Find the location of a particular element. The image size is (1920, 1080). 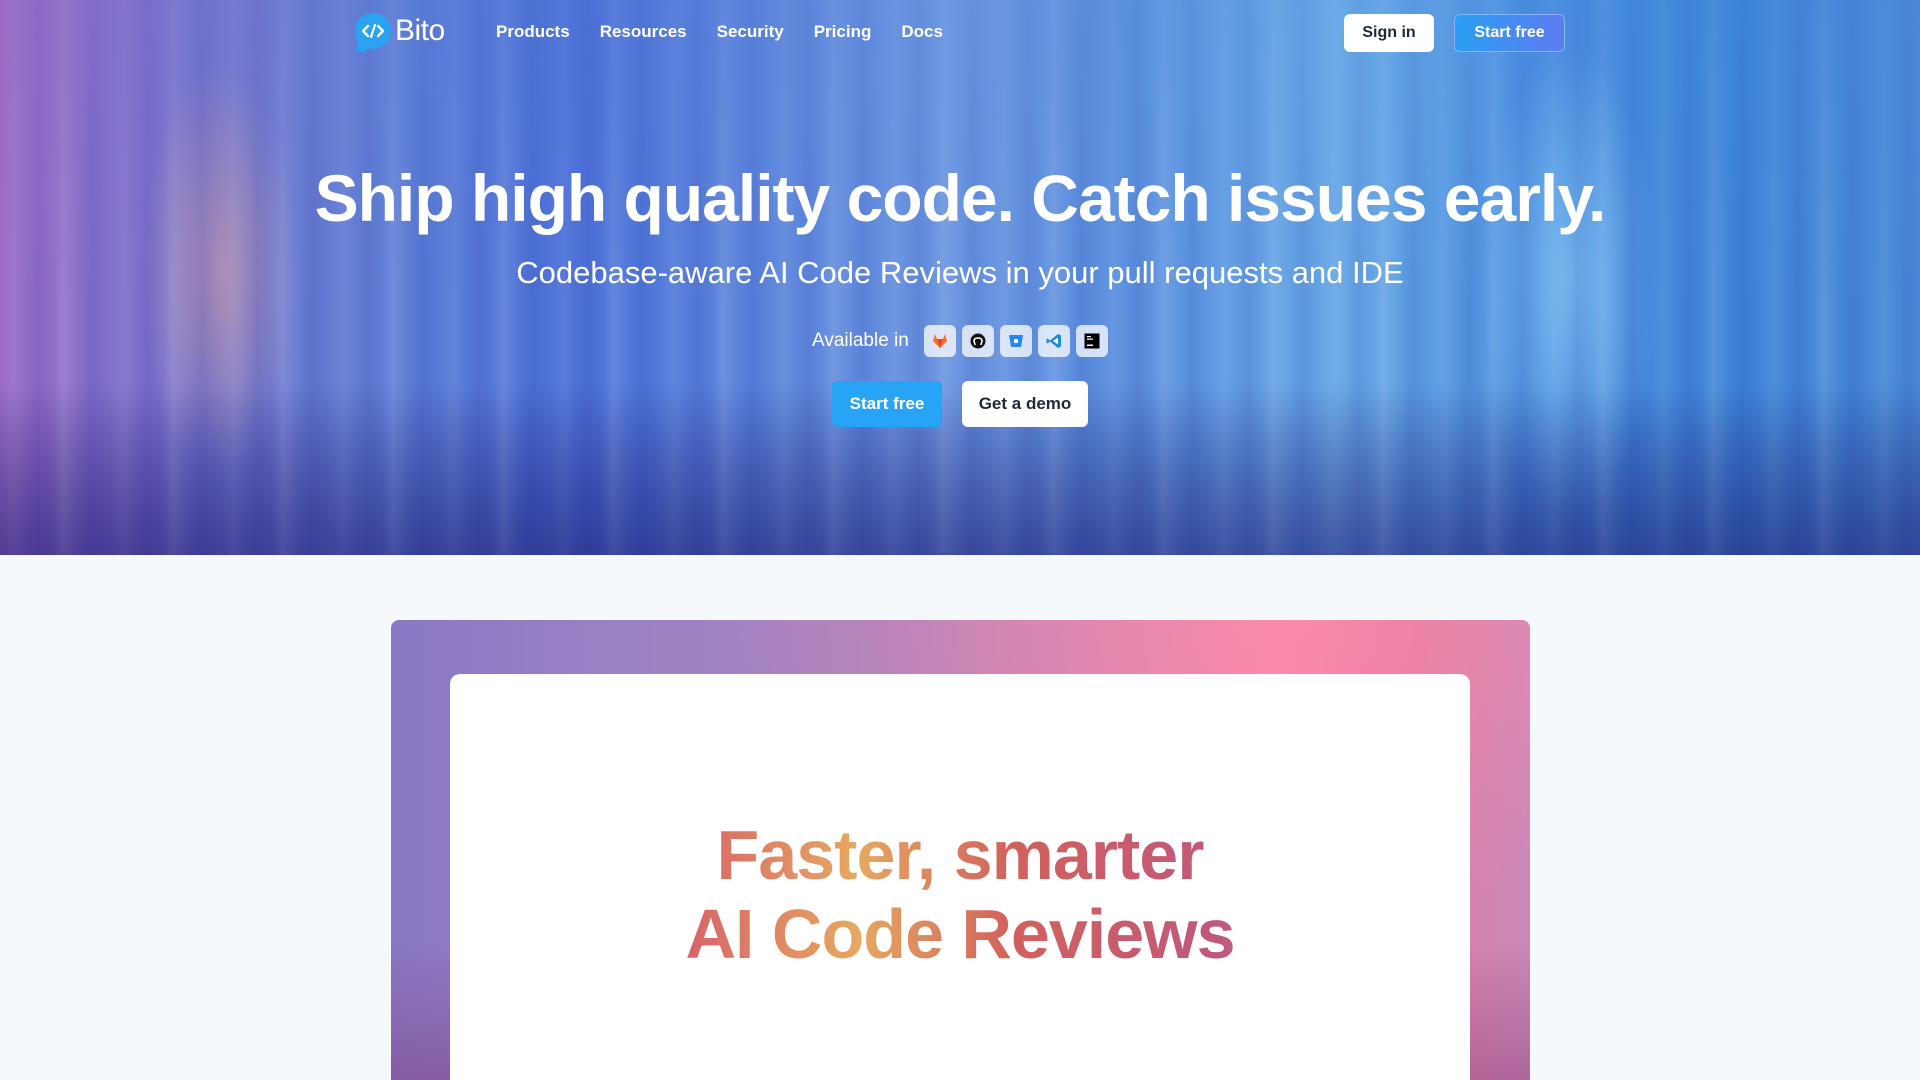

nav-link-pricing: Pricing is located at coordinates (843, 32).